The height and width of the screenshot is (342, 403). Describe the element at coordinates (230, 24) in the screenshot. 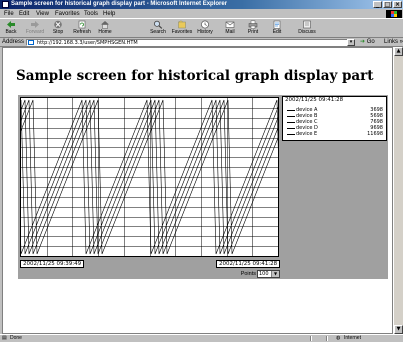

I see `mail-icon` at that location.